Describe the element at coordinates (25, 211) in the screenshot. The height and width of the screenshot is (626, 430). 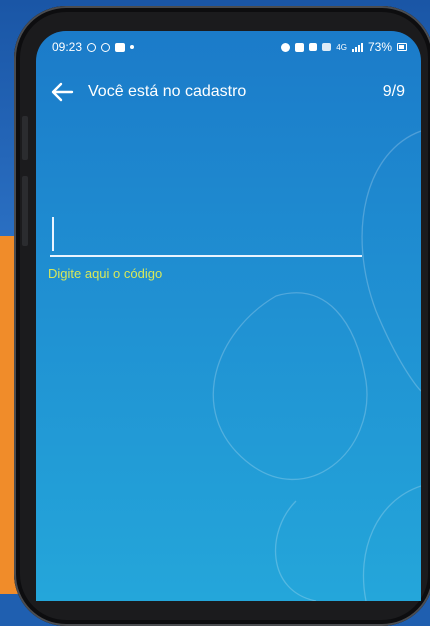
I see `side-button` at that location.